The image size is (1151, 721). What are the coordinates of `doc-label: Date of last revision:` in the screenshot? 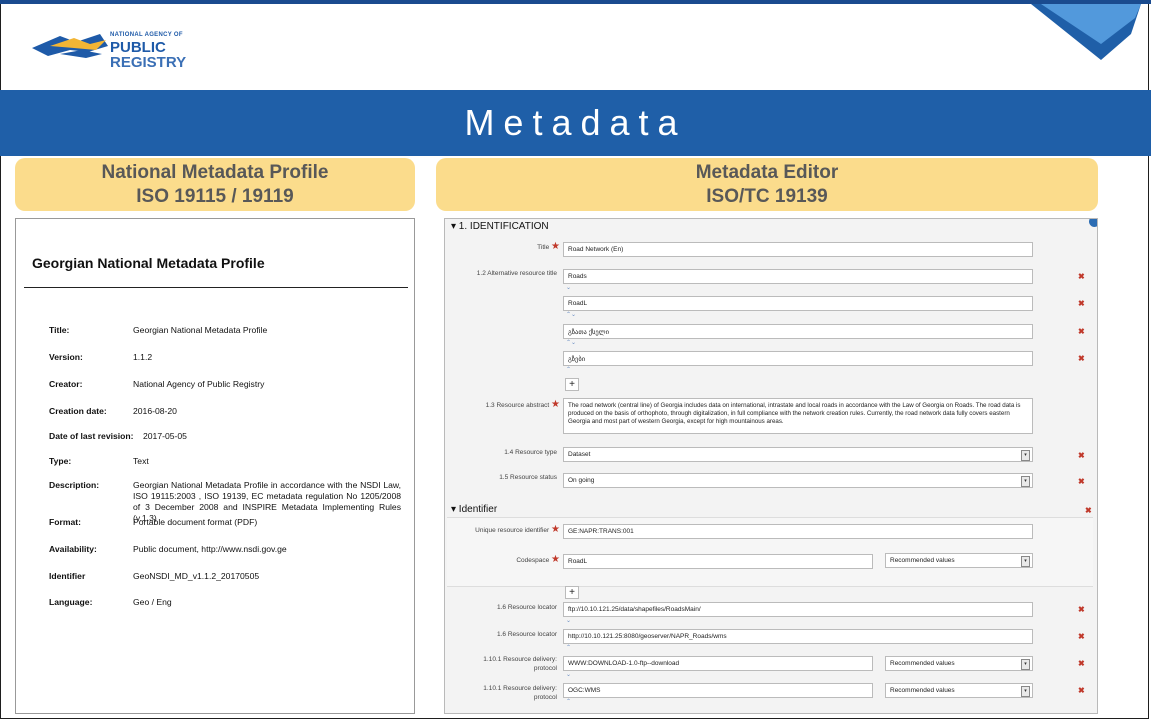 It's located at (91, 436).